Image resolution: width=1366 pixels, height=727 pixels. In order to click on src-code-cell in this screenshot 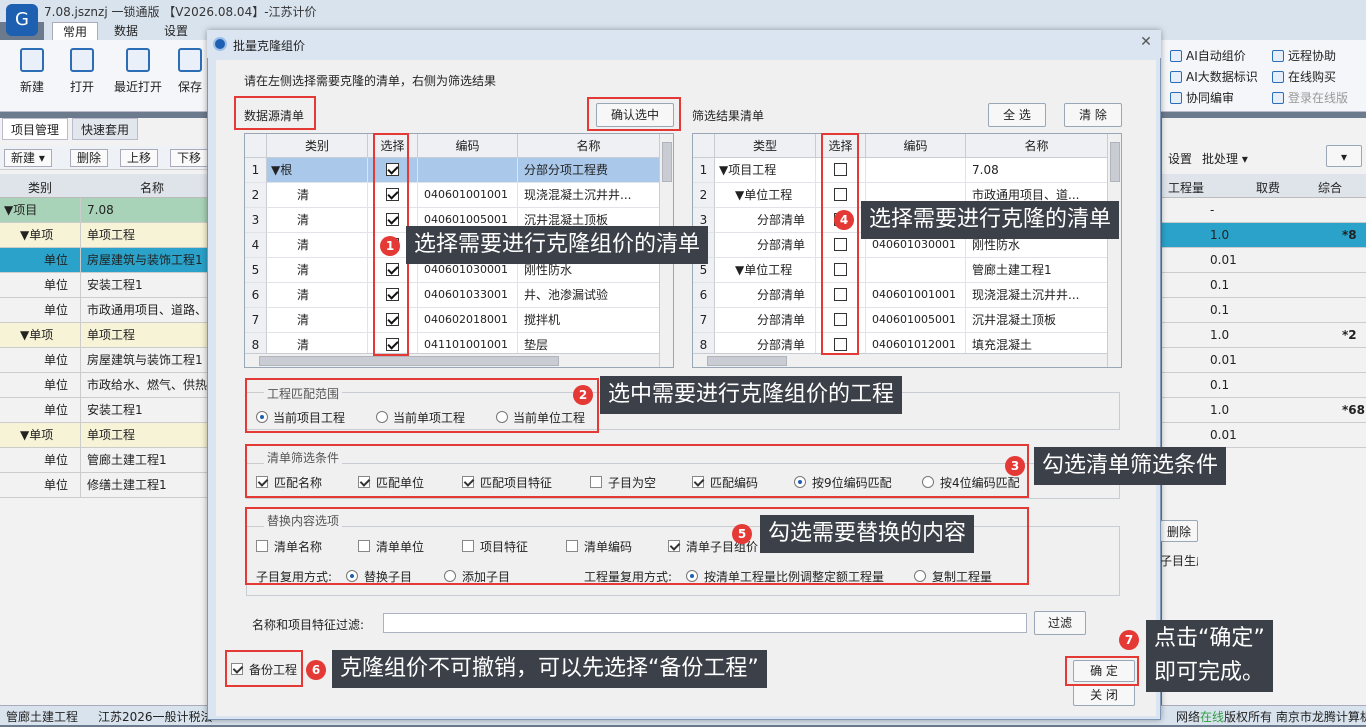, I will do `click(467, 170)`.